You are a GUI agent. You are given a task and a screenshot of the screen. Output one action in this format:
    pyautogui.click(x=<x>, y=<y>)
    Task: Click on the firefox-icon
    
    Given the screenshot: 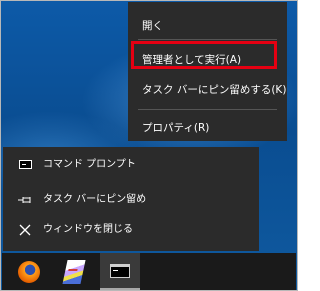 What is the action you would take?
    pyautogui.click(x=29, y=272)
    